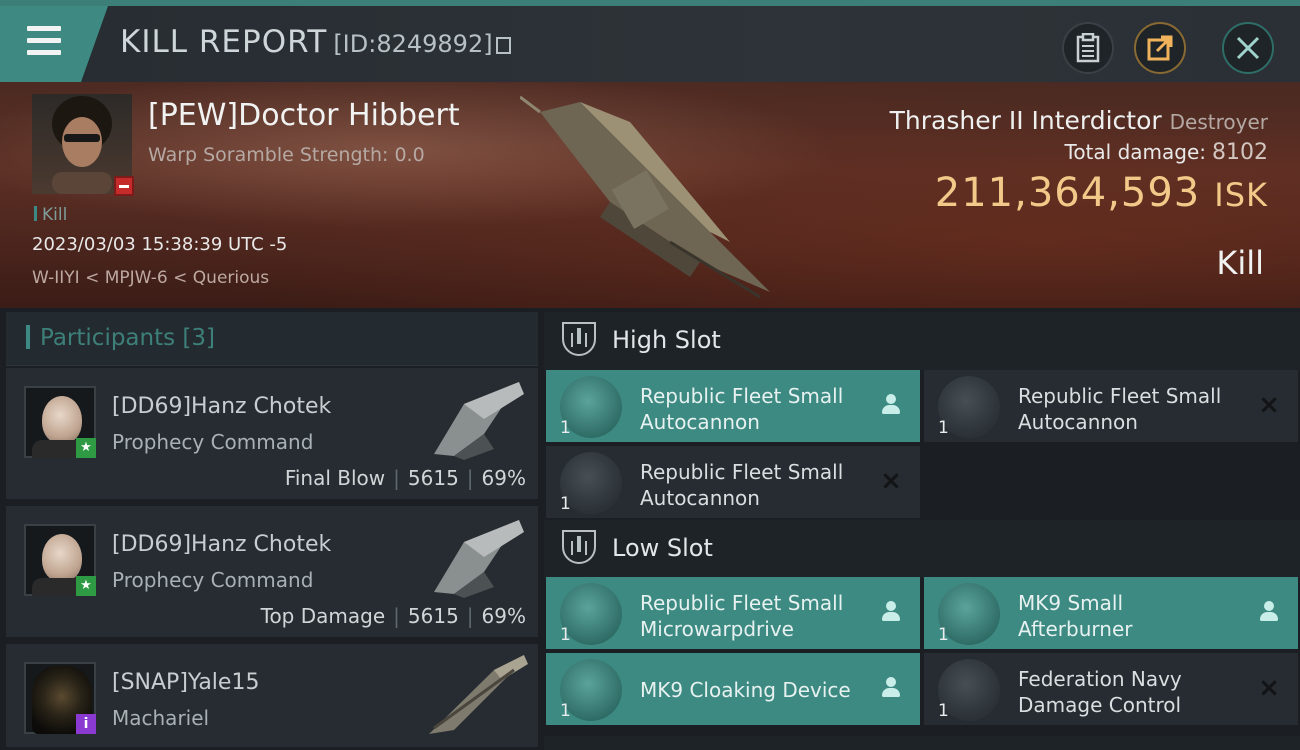 Image resolution: width=1300 pixels, height=750 pixels. I want to click on module-name-line2: Afterburner, so click(1075, 629).